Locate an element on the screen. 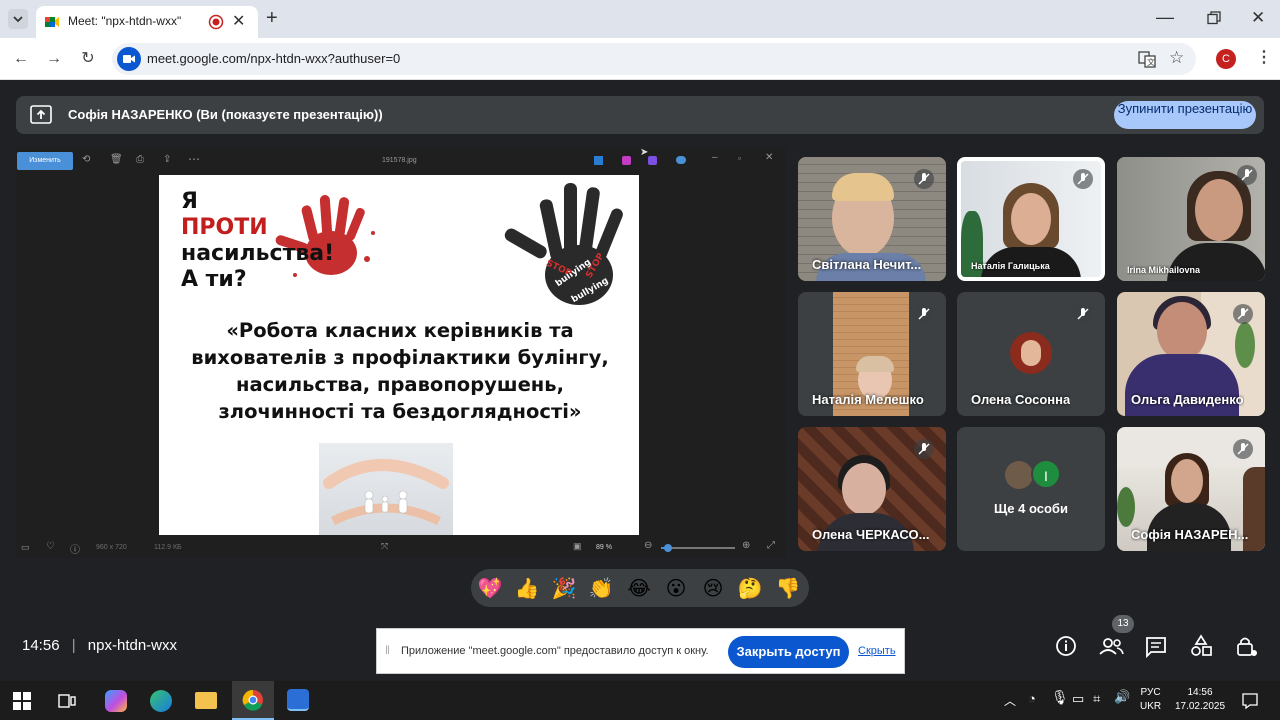  host-controls-button is located at coordinates (1246, 646).